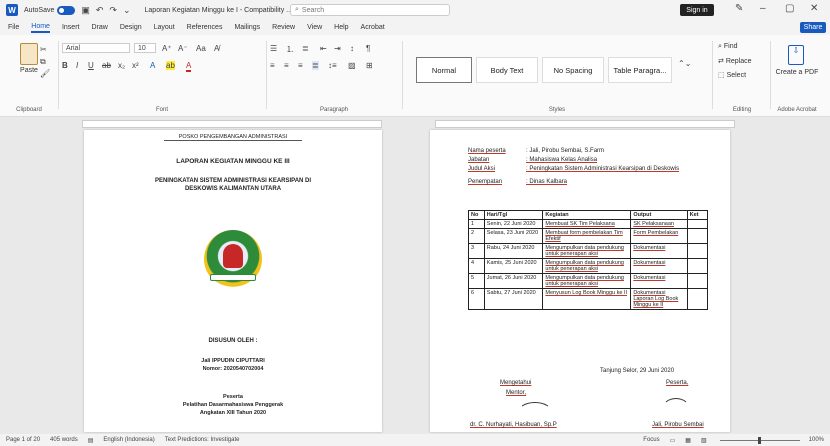 This screenshot has height=446, width=830. Describe the element at coordinates (444, 70) in the screenshot. I see `style-normal: Normal` at that location.